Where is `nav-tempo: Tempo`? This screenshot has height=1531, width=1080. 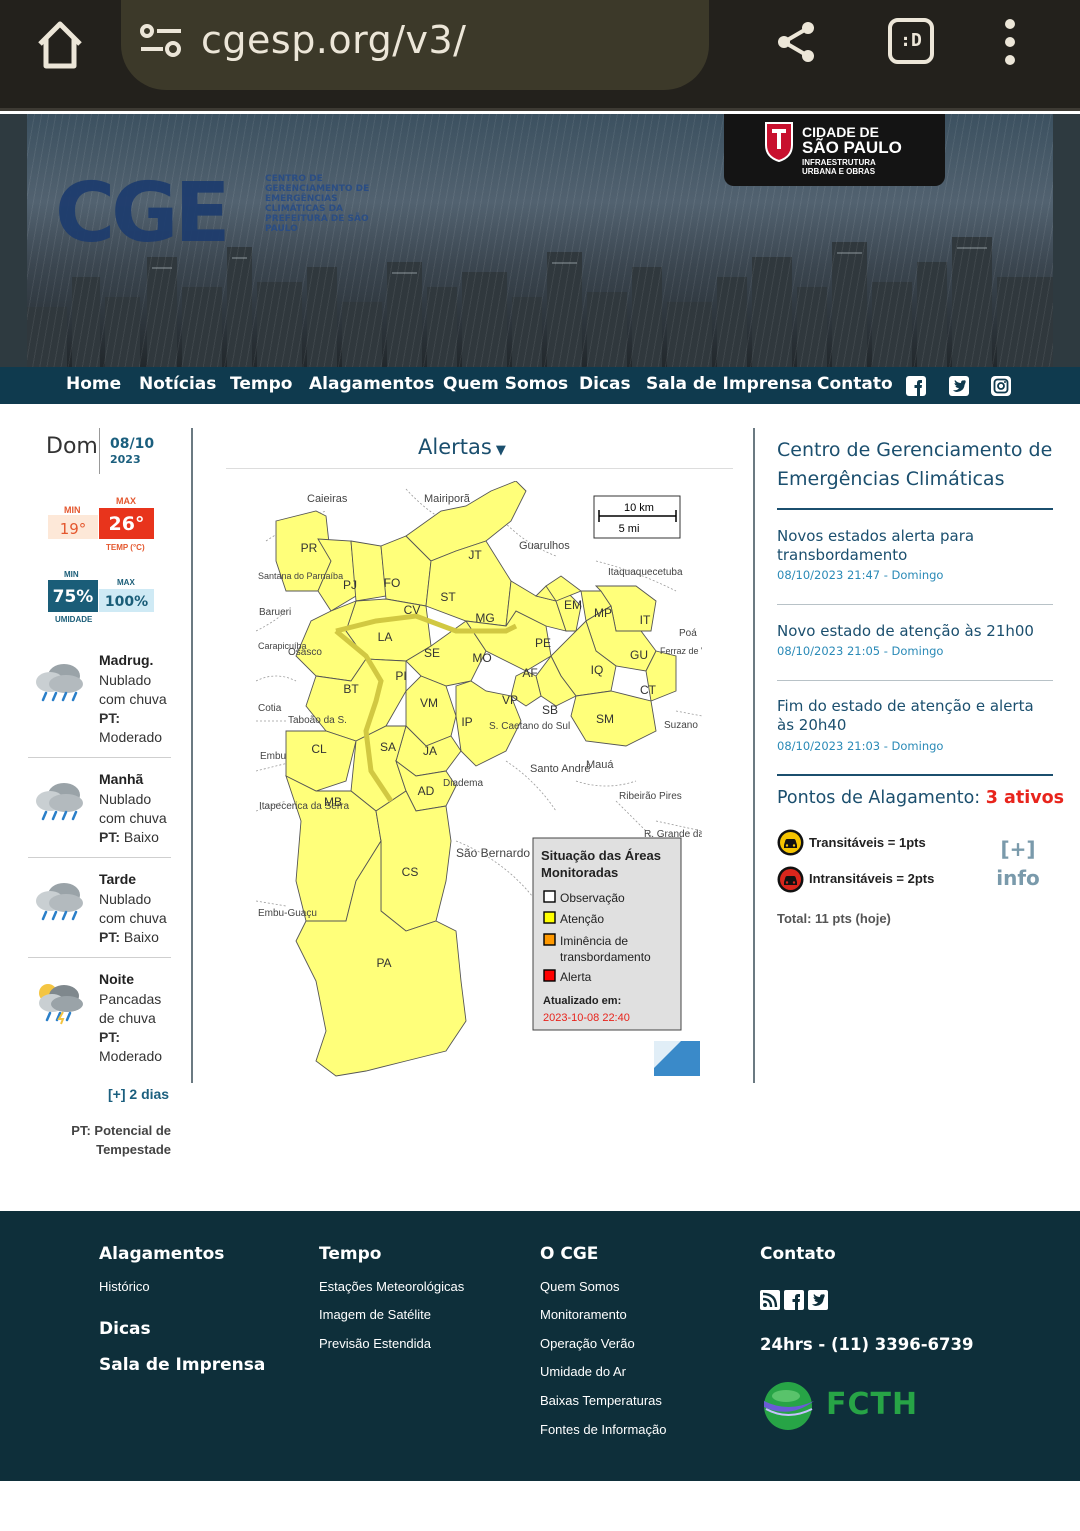 nav-tempo: Tempo is located at coordinates (261, 384).